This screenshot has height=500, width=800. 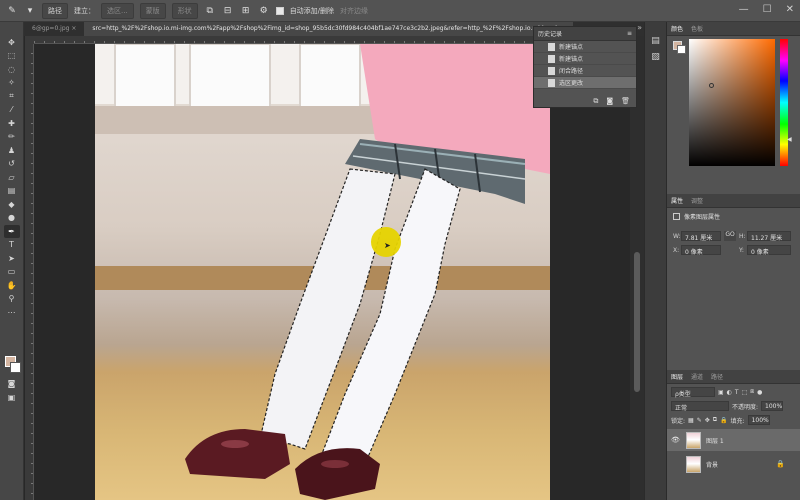 What do you see at coordinates (12, 164) in the screenshot?
I see `history-brush-tool-icon: ↺` at bounding box center [12, 164].